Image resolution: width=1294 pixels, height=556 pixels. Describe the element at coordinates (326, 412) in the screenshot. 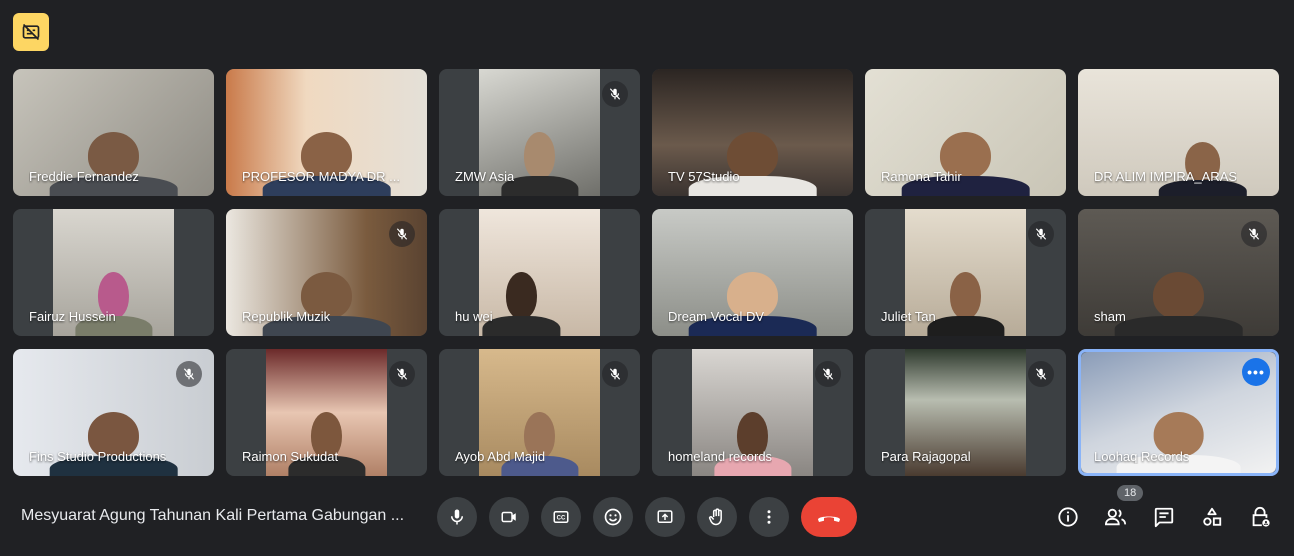

I see `participant-tile: Raimon Sukudat` at that location.